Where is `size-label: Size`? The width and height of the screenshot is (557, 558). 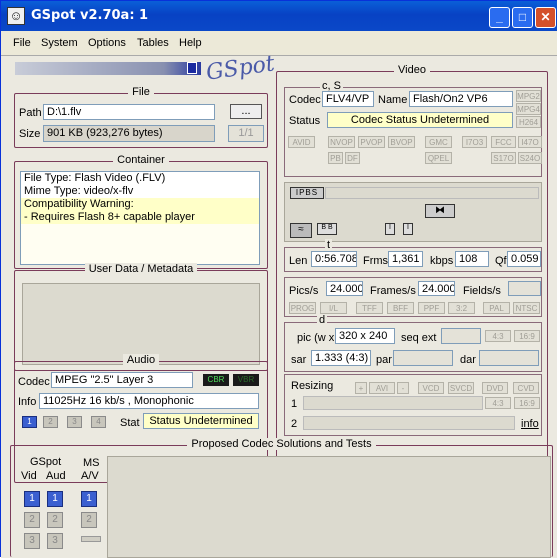
size-label: Size is located at coordinates (30, 134).